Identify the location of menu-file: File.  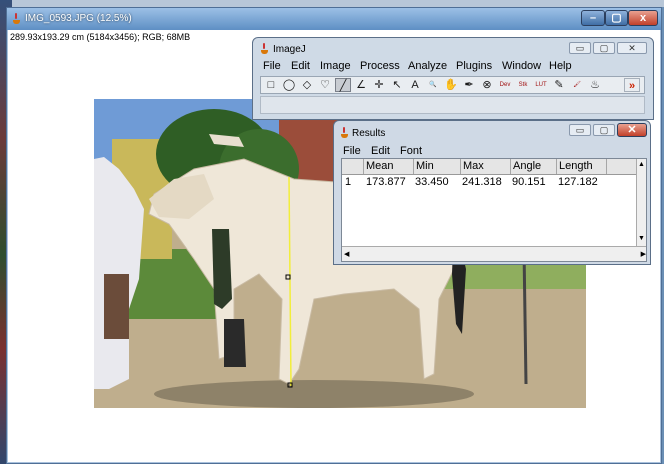
(272, 66).